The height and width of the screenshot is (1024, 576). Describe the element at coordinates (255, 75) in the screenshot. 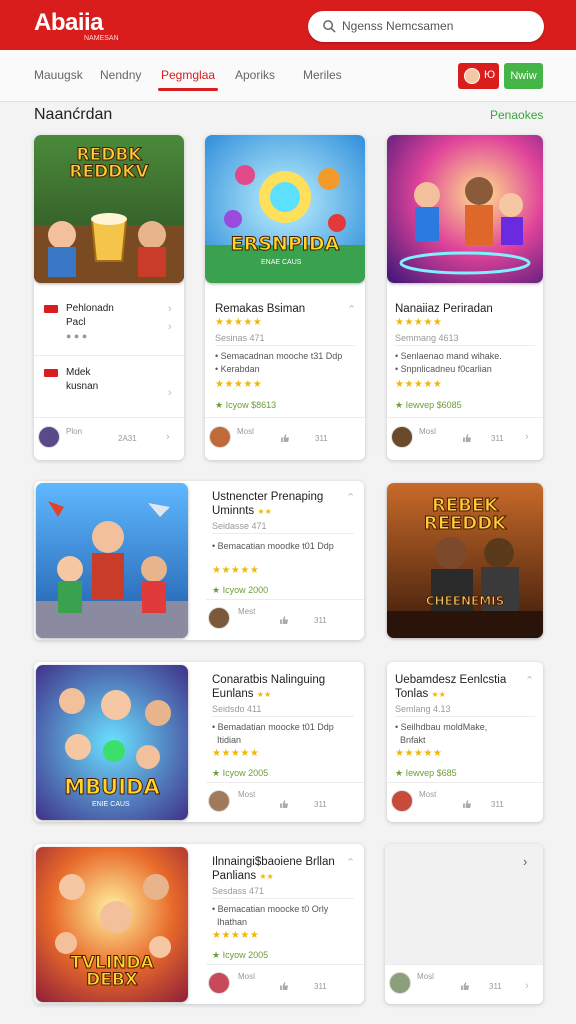

I see `tab-4: Aporiks` at that location.